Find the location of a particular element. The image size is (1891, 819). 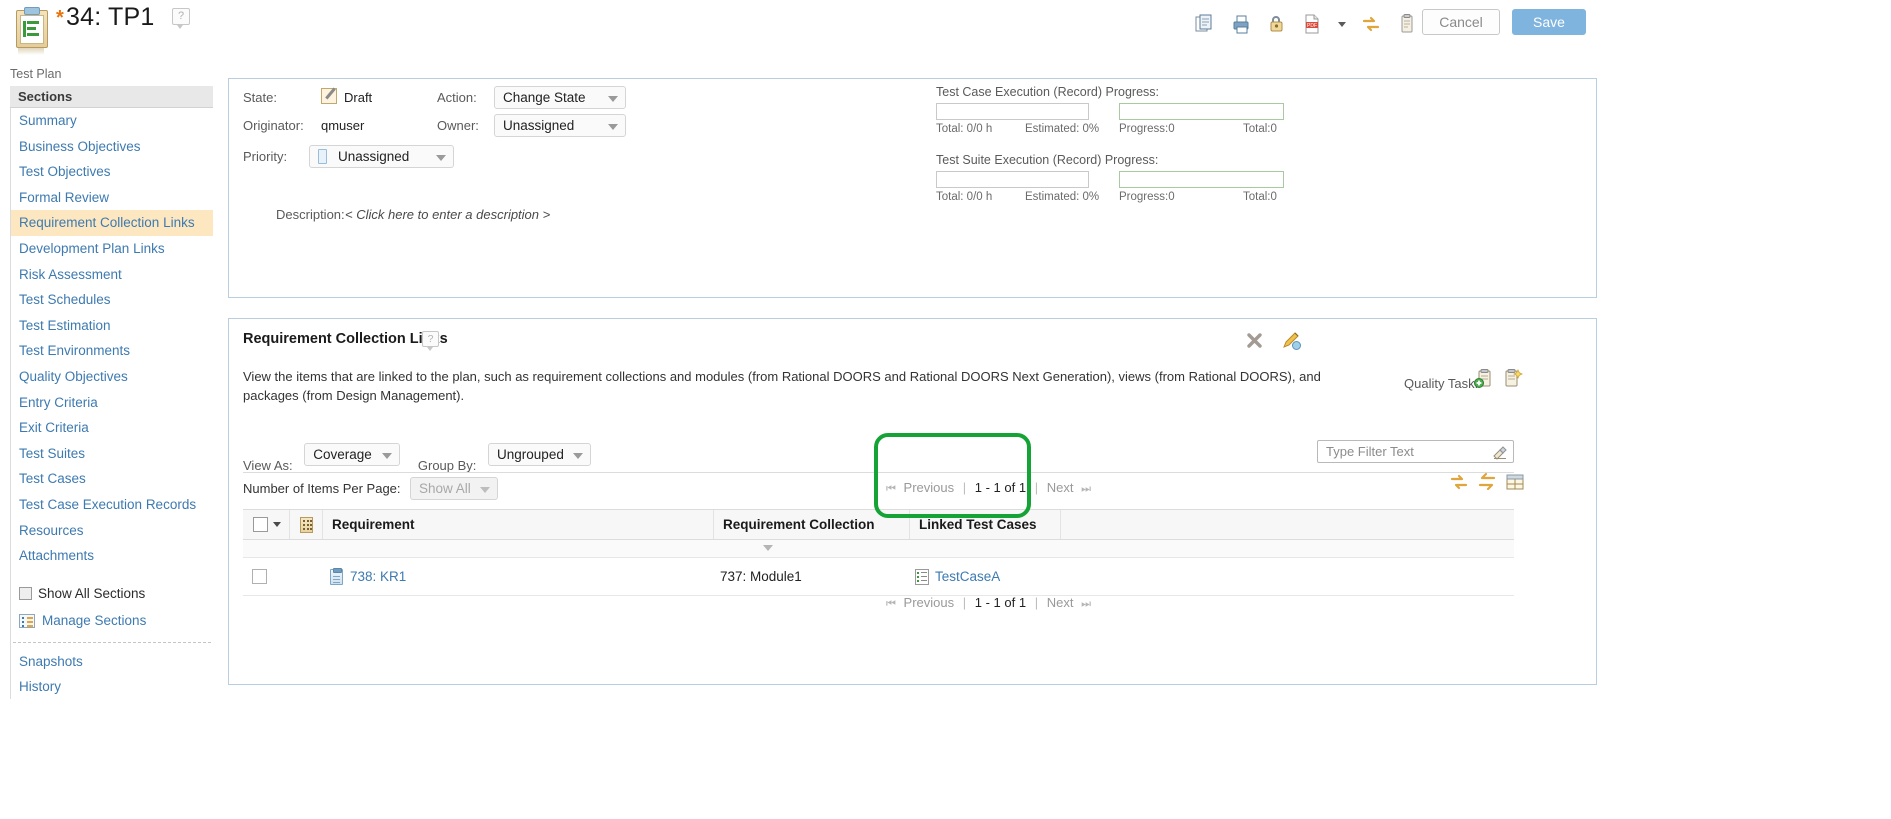

test-case-progress-total-hours: Total: 0/0 h is located at coordinates (964, 129).